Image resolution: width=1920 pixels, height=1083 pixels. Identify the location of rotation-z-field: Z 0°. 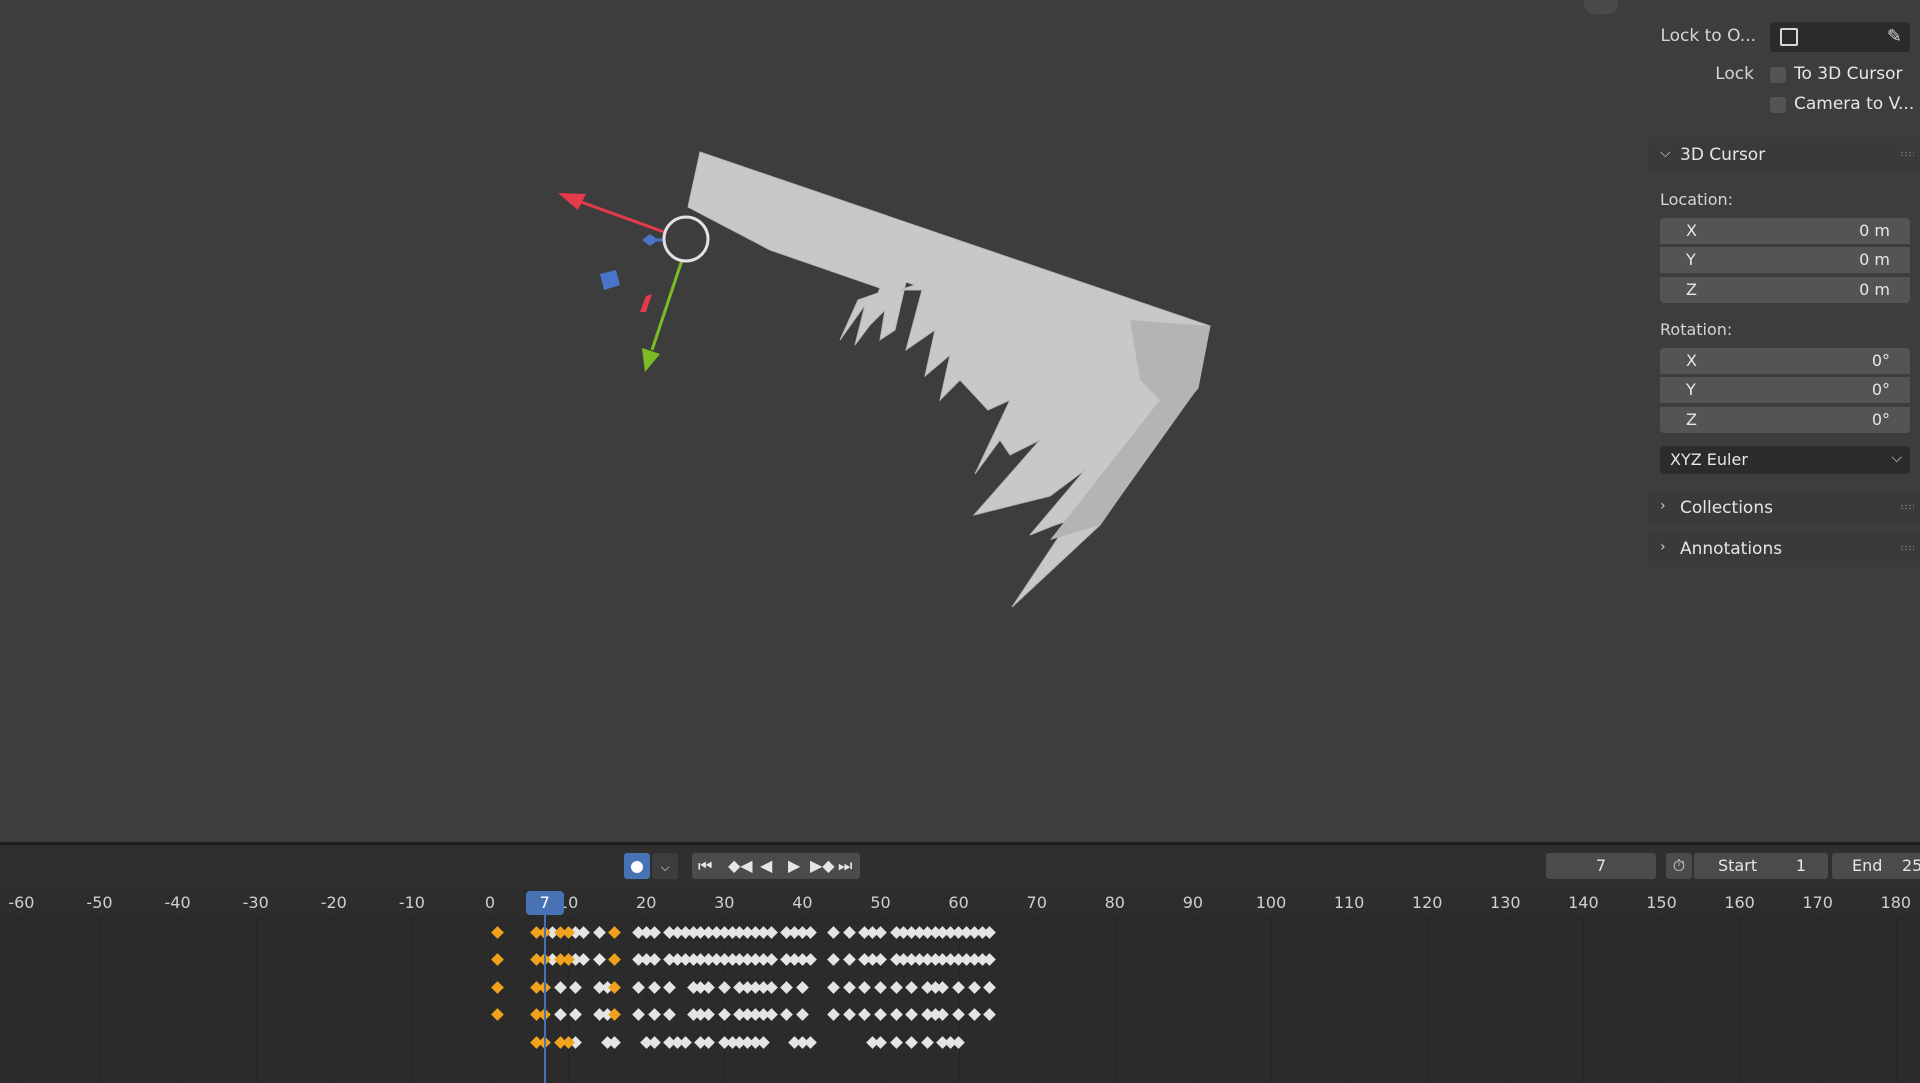
(1785, 420).